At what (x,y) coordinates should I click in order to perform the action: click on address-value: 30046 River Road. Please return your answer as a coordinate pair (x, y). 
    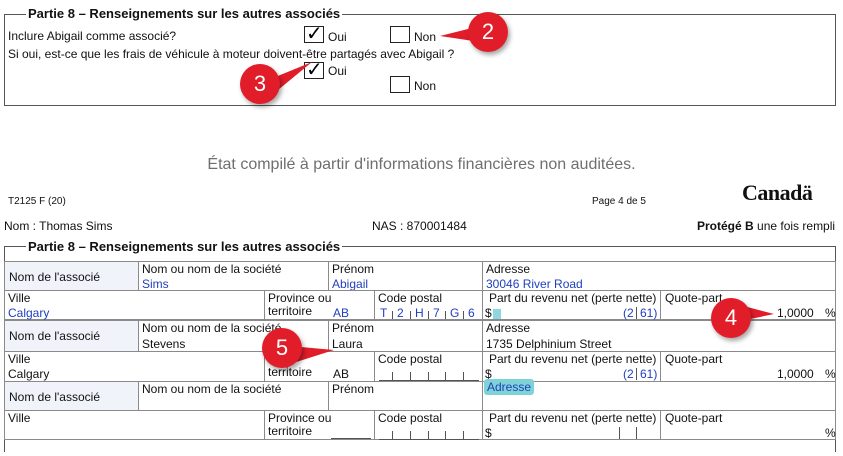
    Looking at the image, I should click on (534, 284).